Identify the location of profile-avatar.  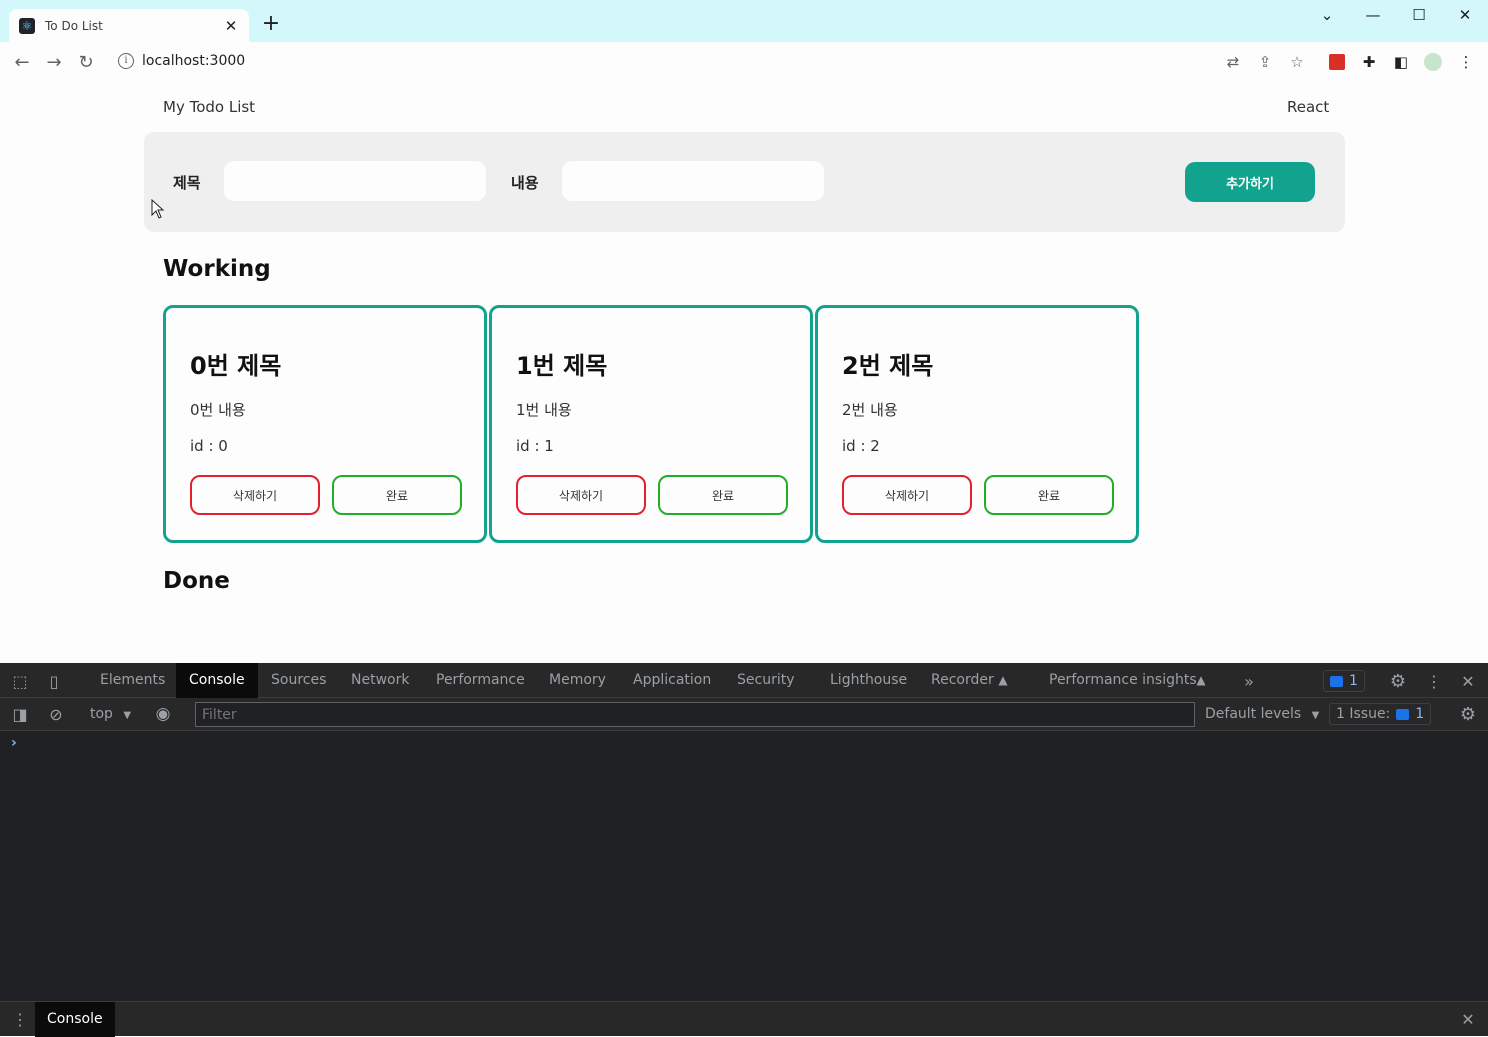
(1433, 62).